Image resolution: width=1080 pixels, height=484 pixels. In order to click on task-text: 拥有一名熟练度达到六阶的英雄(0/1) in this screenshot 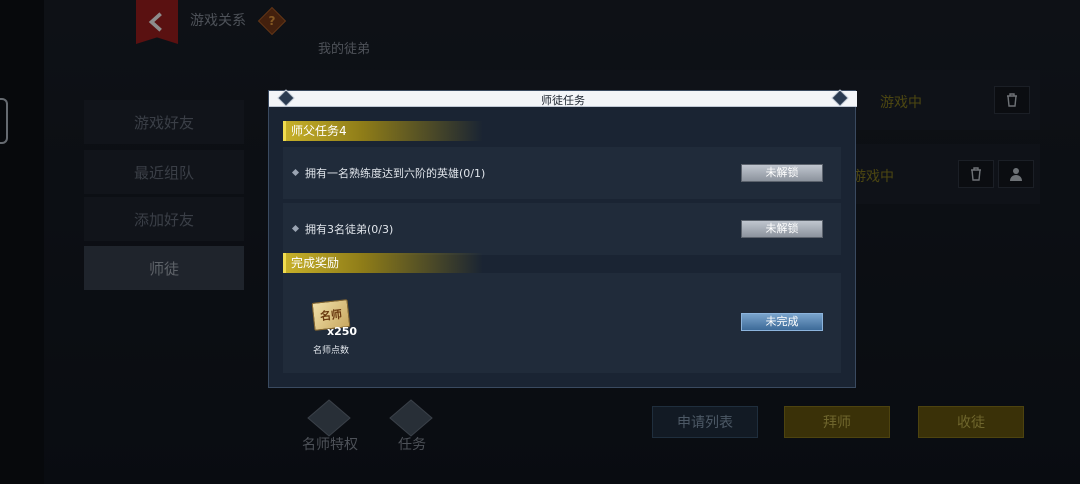, I will do `click(395, 173)`.